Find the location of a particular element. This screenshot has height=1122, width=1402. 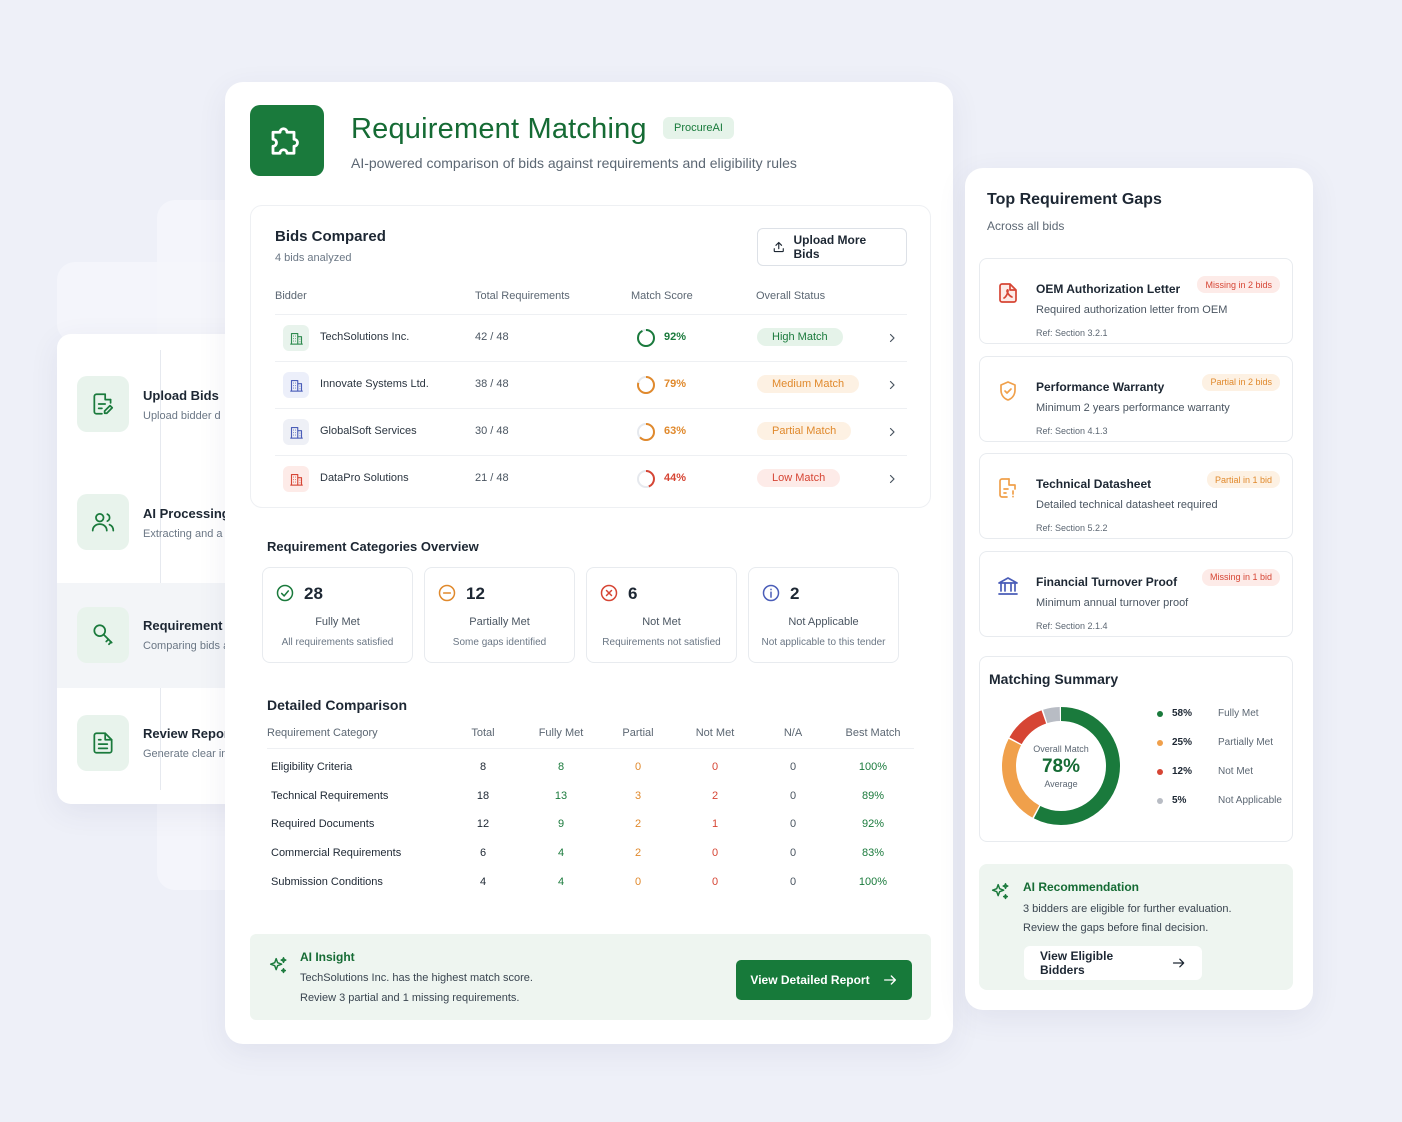

detail-column-header: N/A is located at coordinates (793, 733).